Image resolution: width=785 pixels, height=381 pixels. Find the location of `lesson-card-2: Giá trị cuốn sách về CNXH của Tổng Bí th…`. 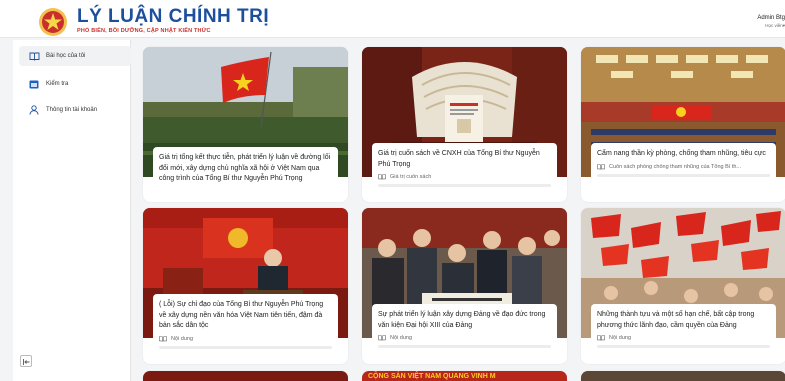

lesson-card-2: Giá trị cuốn sách về CNXH của Tổng Bí th… is located at coordinates (464, 124).